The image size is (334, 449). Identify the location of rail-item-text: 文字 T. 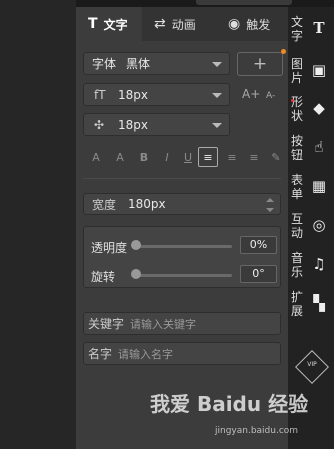
(311, 35).